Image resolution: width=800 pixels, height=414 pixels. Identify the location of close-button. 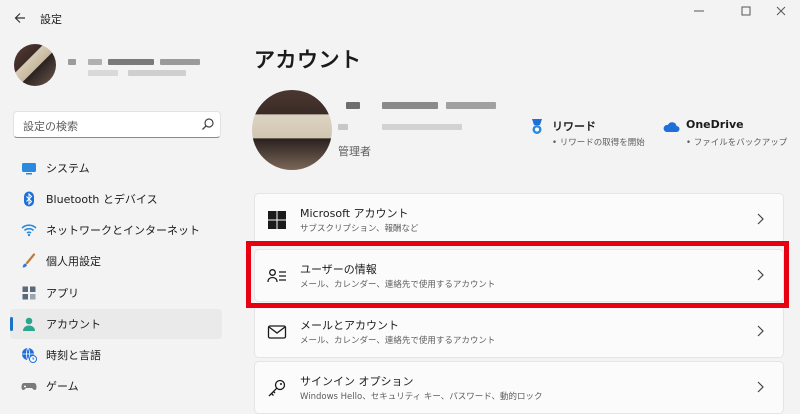
(781, 13).